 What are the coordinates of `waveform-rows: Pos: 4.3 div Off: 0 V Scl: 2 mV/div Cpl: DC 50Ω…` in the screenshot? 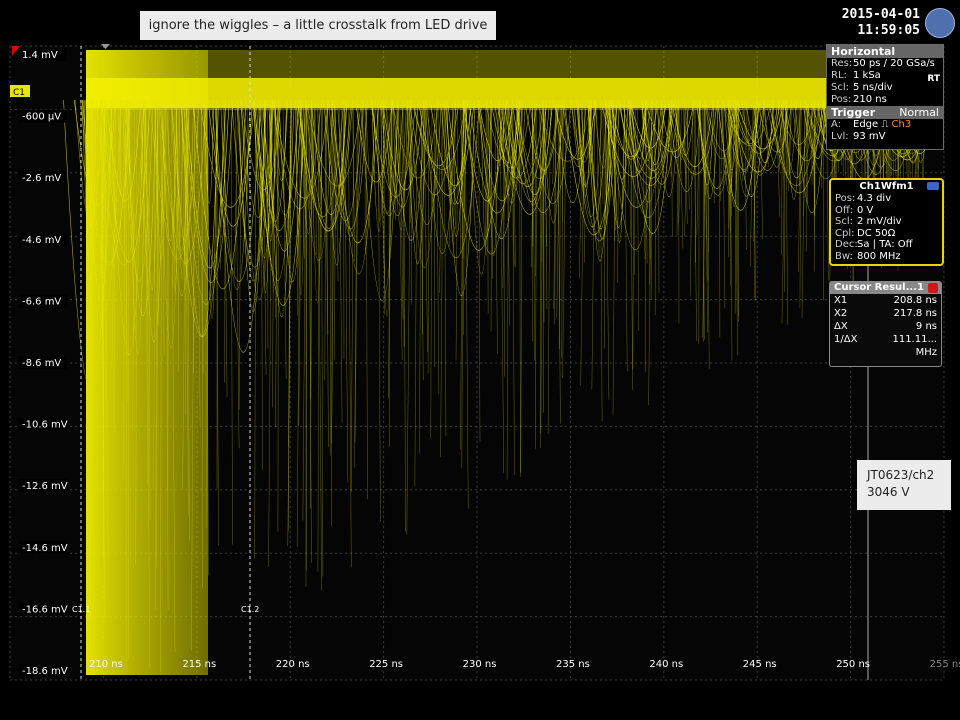 It's located at (886, 227).